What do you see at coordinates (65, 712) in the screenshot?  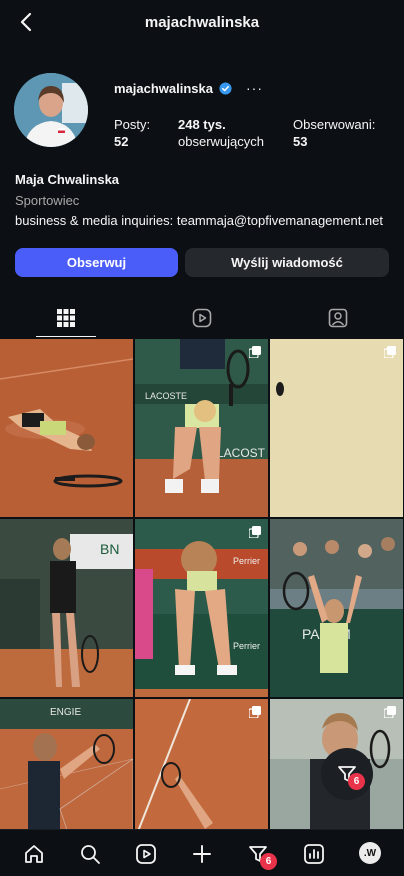 I see `svg-text: ENGIE` at bounding box center [65, 712].